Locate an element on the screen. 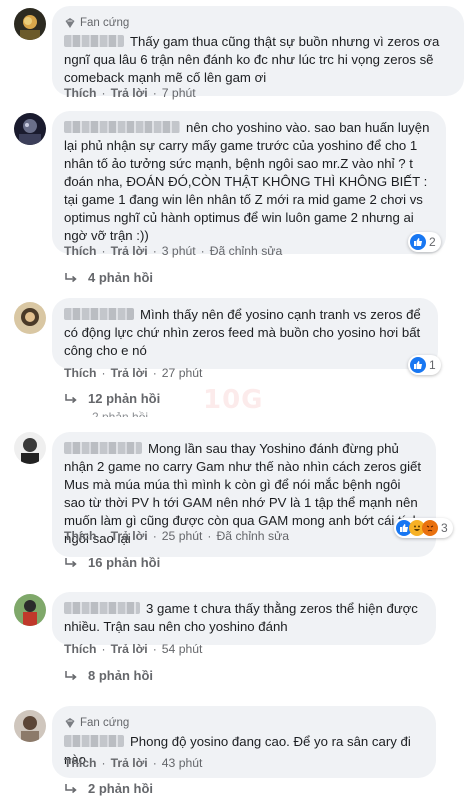  timestamp: 3 phút is located at coordinates (179, 251).